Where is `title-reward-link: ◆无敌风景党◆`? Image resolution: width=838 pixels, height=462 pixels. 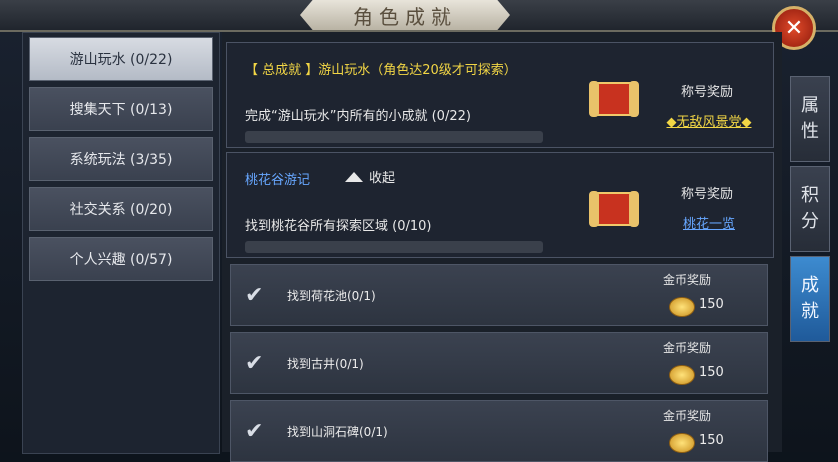
title-reward-link: ◆无敌风景党◆ is located at coordinates (709, 120).